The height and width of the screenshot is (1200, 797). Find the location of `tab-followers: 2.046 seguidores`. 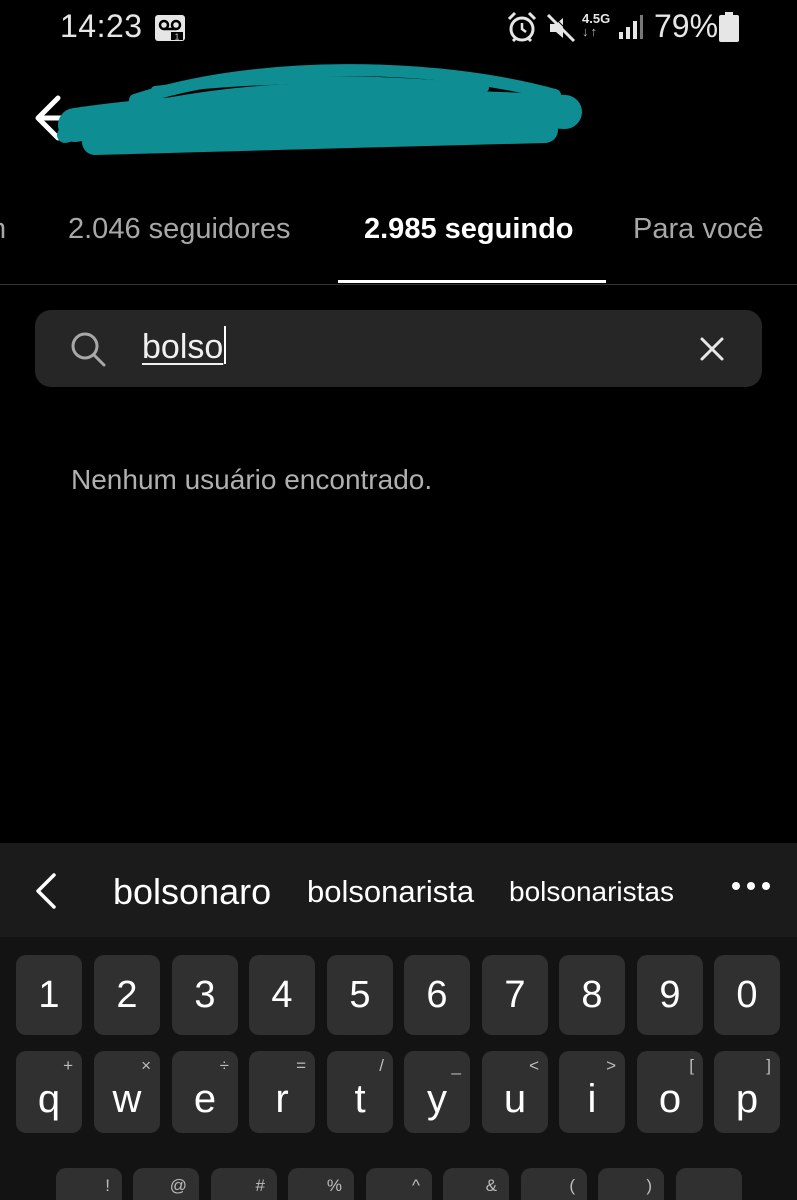

tab-followers: 2.046 seguidores is located at coordinates (179, 229).